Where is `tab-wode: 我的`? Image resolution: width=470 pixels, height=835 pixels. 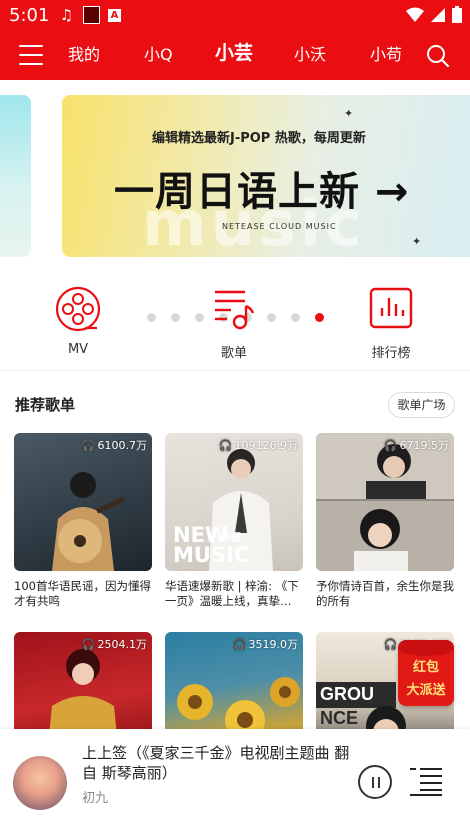
tab-wode: 我的 is located at coordinates (84, 55).